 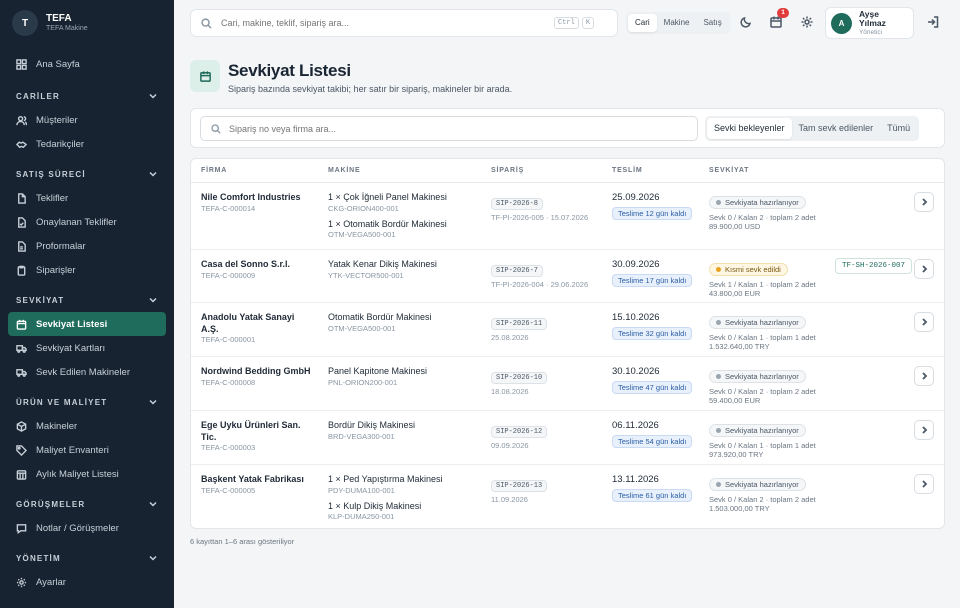 I want to click on order-cell: SIP-2026-11 25.08.2026, so click(x=519, y=327).